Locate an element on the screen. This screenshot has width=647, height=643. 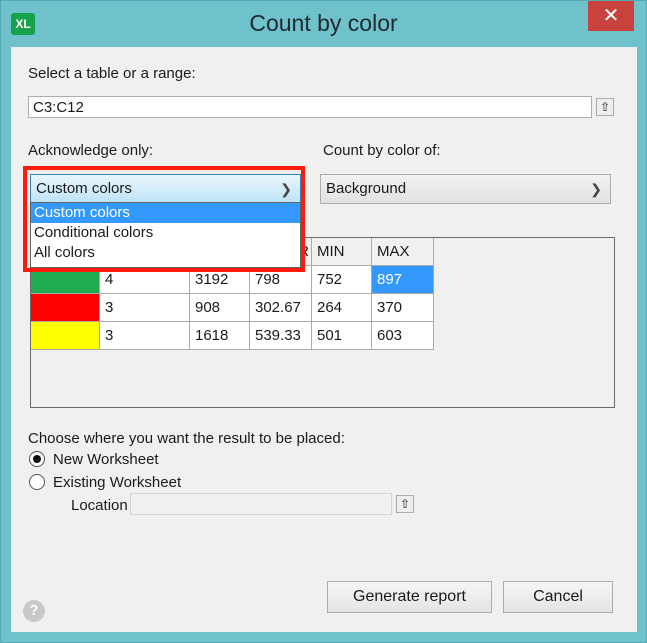
new-worksheet-label: New Worksheet is located at coordinates (106, 459).